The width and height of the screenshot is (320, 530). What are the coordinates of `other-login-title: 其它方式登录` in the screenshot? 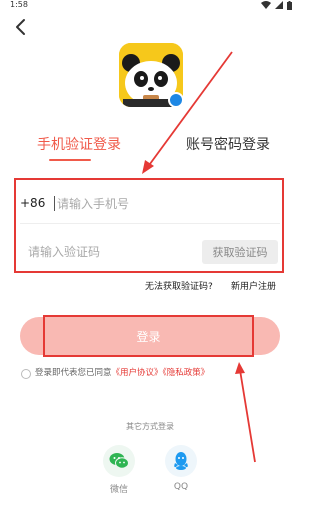 It's located at (150, 426).